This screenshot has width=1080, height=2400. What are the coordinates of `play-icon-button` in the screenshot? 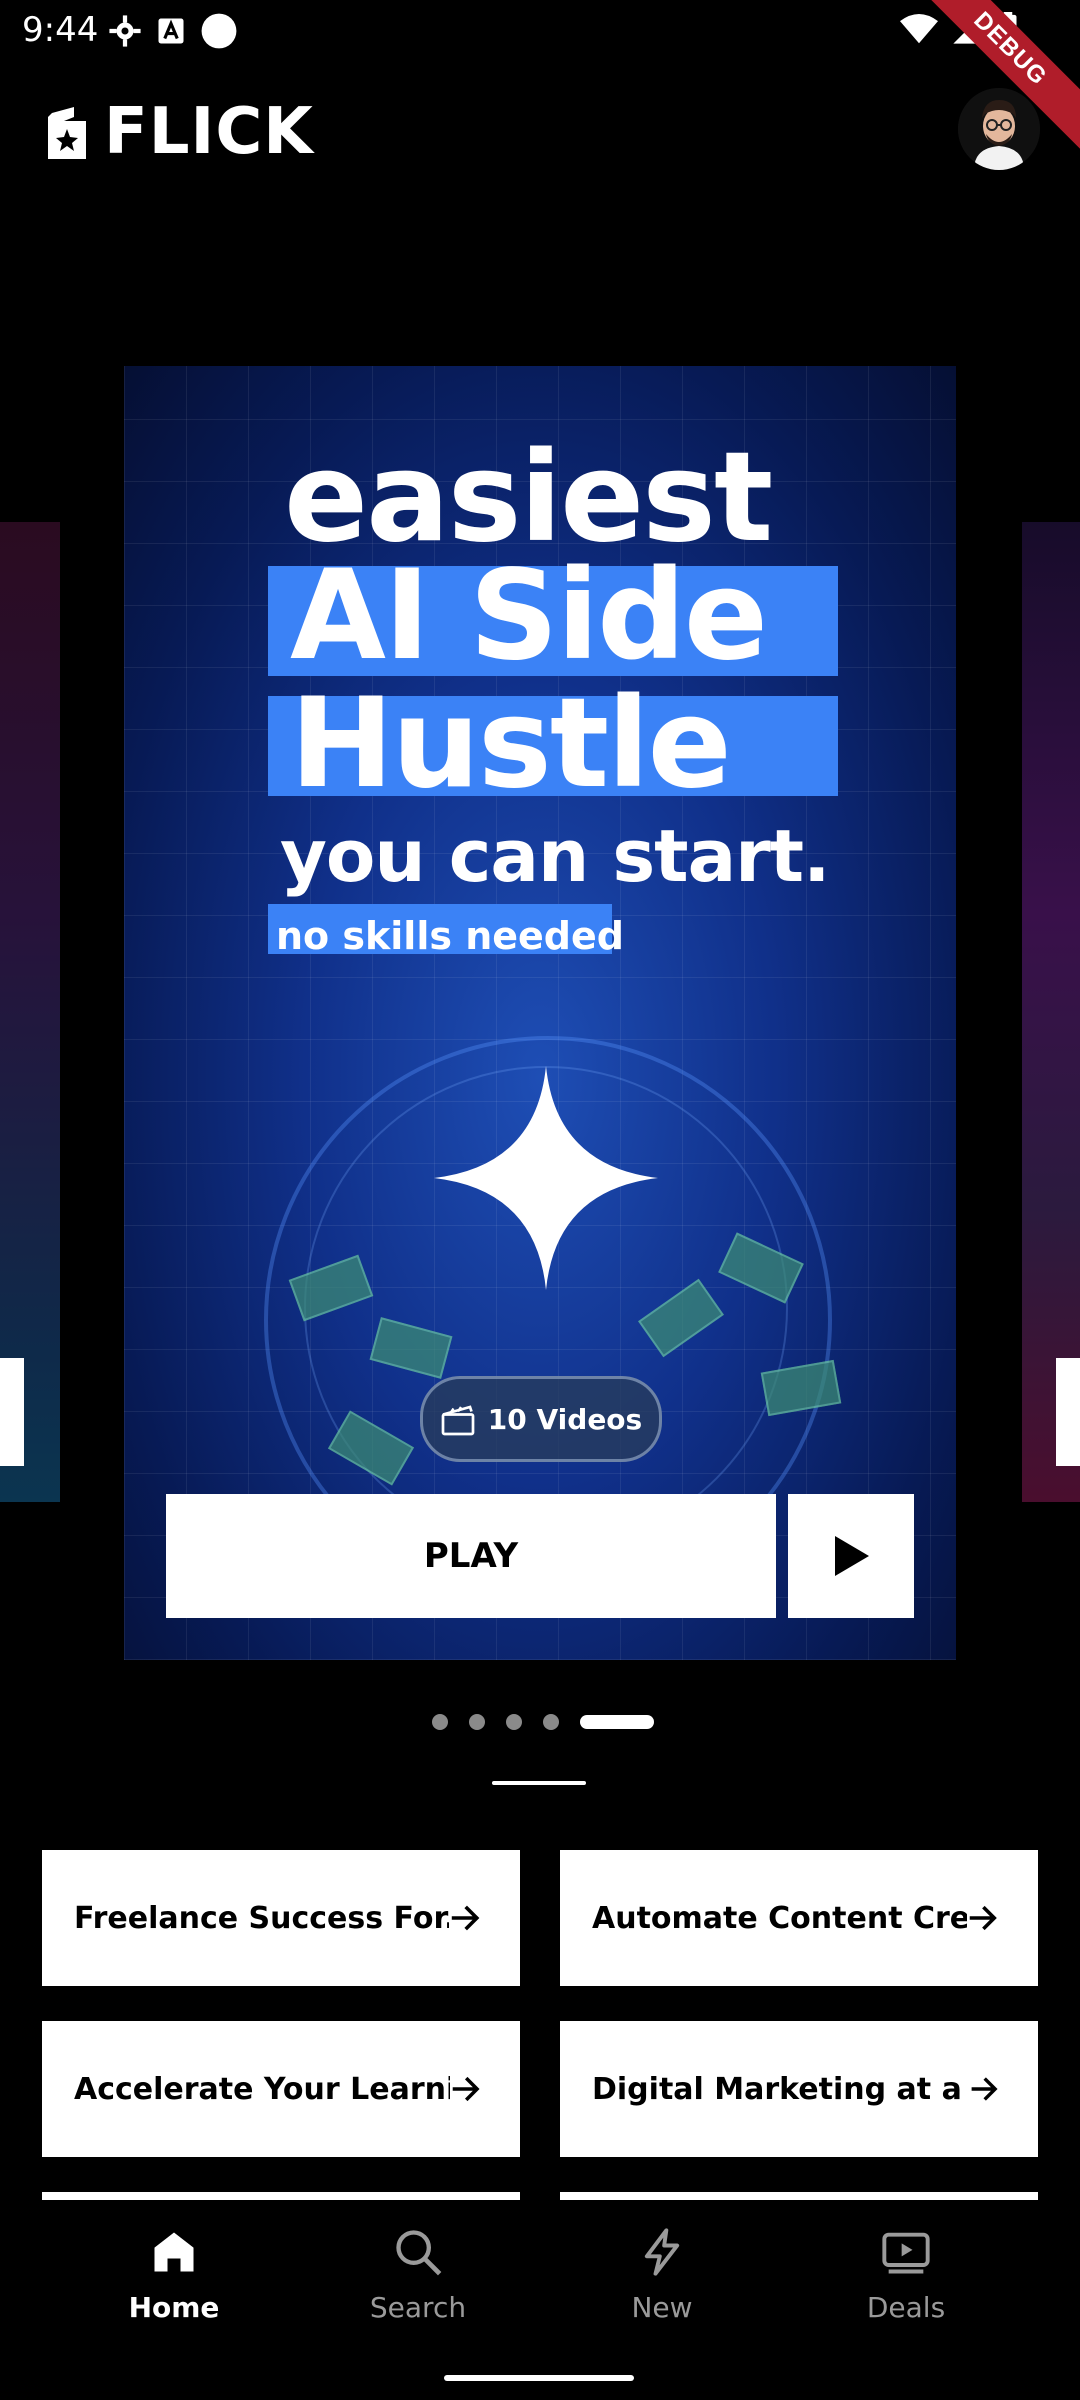 It's located at (851, 1556).